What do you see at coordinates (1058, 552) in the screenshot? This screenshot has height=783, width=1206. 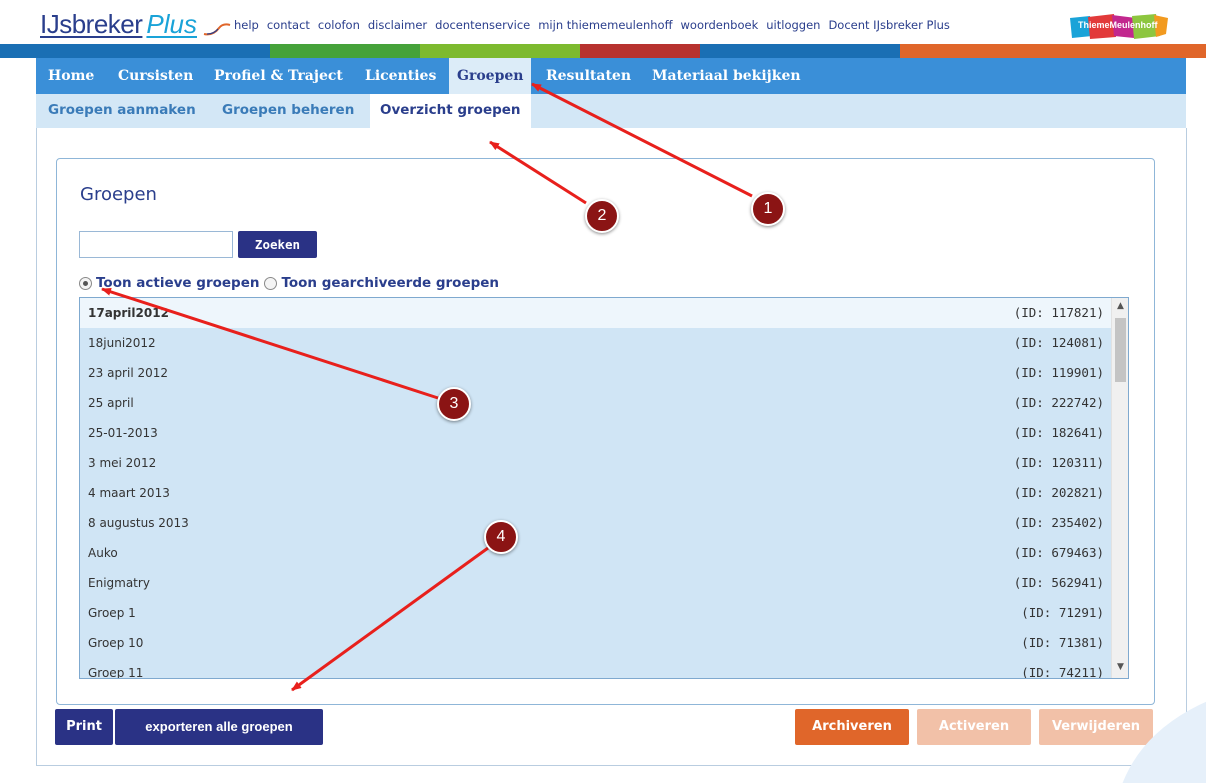 I see `group-id: (ID: 679463)` at bounding box center [1058, 552].